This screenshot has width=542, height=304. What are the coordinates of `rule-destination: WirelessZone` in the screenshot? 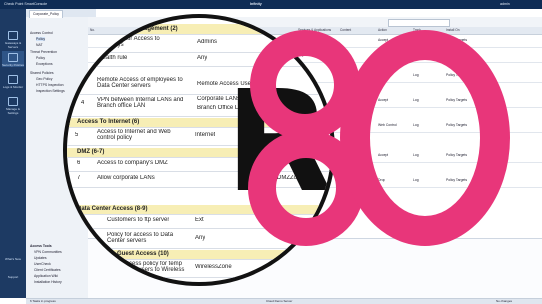 It's located at (213, 267).